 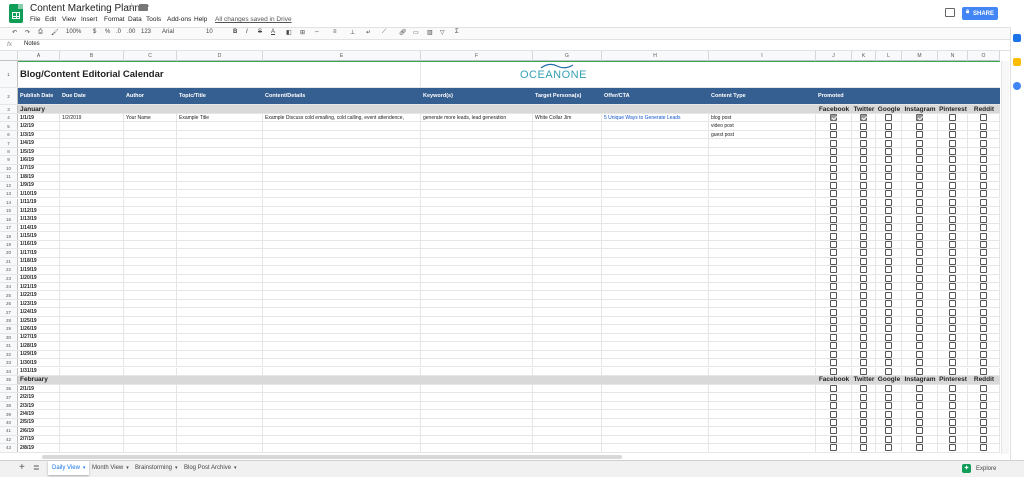 What do you see at coordinates (9, 244) in the screenshot?
I see `row-number: 19` at bounding box center [9, 244].